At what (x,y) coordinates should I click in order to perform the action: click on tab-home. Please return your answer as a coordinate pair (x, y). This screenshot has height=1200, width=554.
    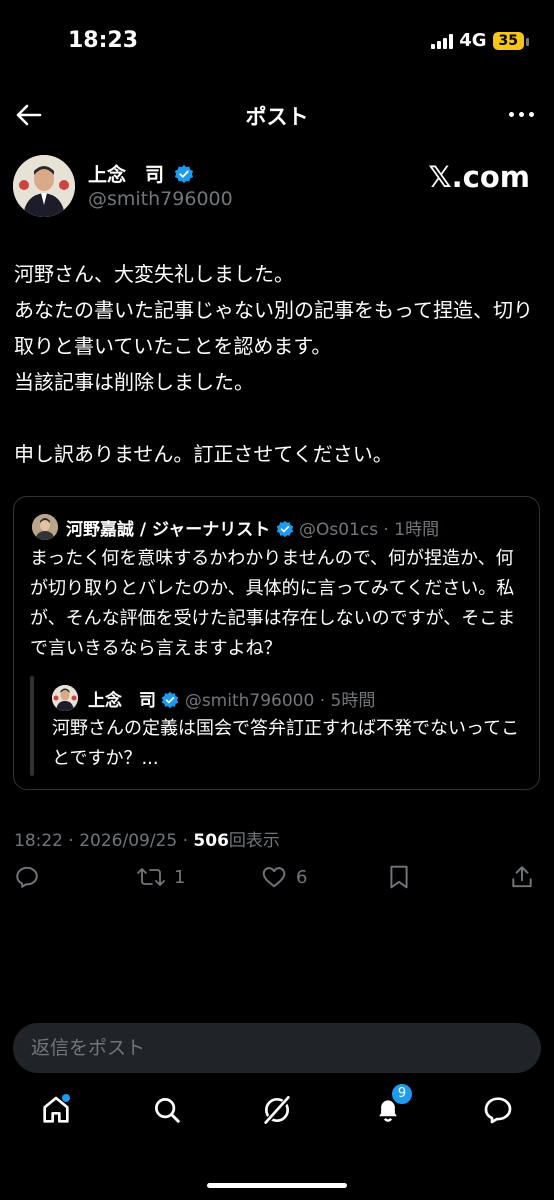
    Looking at the image, I should click on (56, 1110).